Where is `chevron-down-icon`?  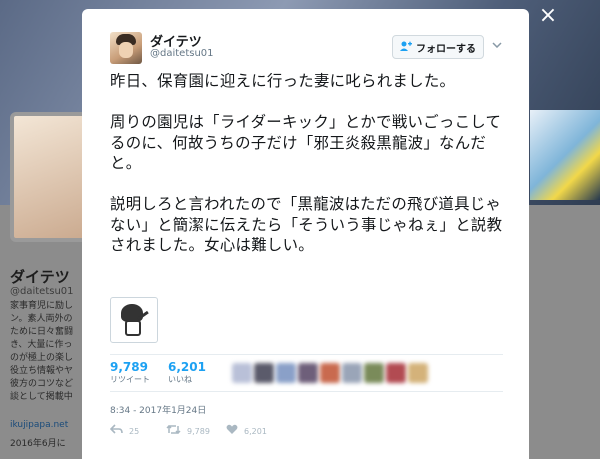 chevron-down-icon is located at coordinates (497, 46).